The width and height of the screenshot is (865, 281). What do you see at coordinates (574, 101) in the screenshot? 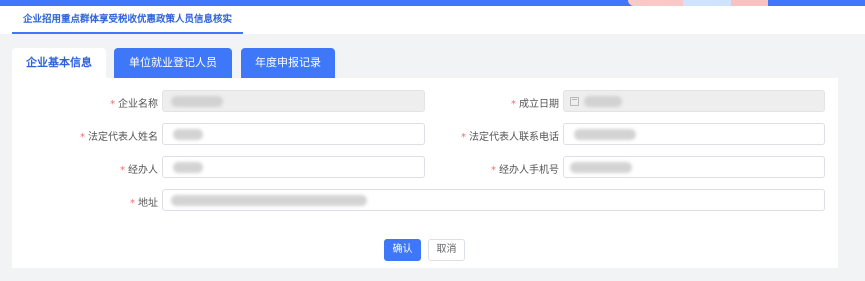
I see `calendar-icon` at bounding box center [574, 101].